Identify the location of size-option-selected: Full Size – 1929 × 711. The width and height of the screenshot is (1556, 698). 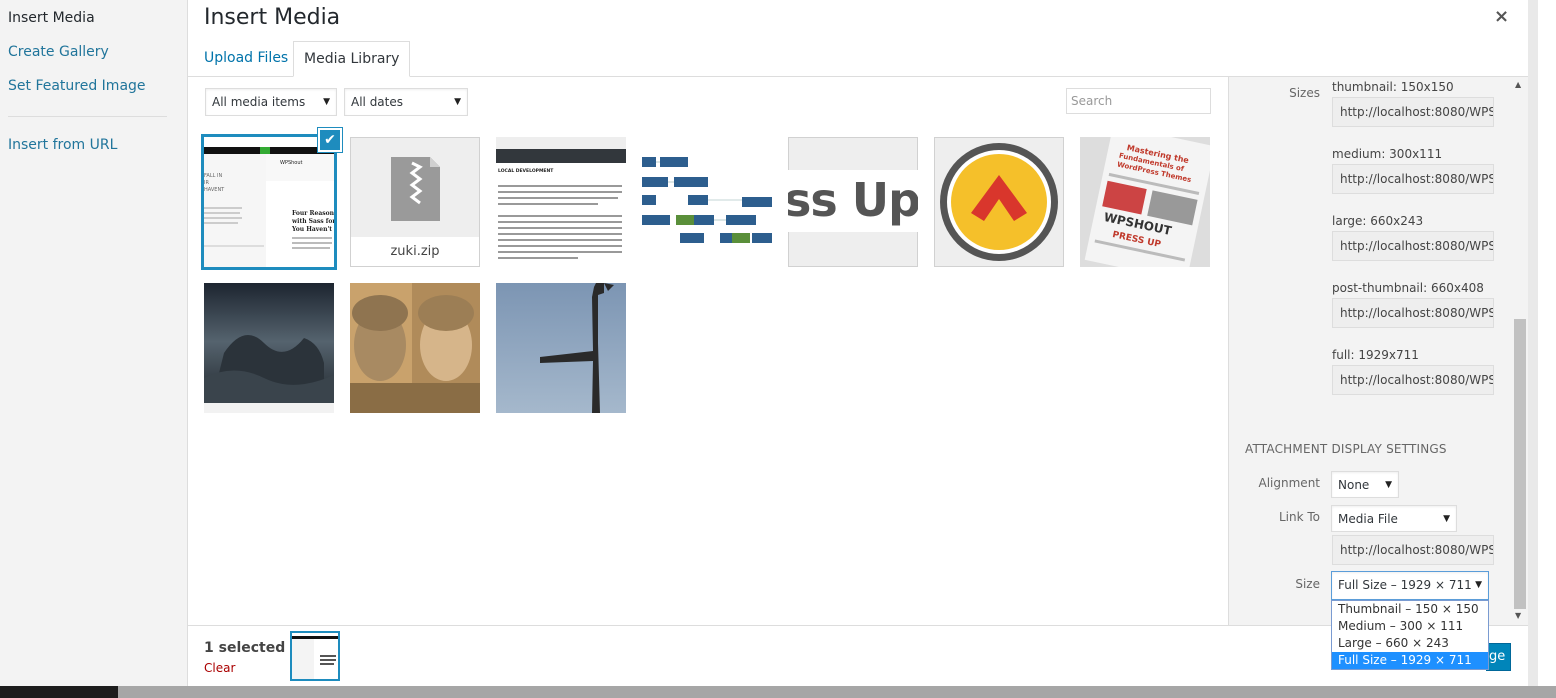
(1410, 660).